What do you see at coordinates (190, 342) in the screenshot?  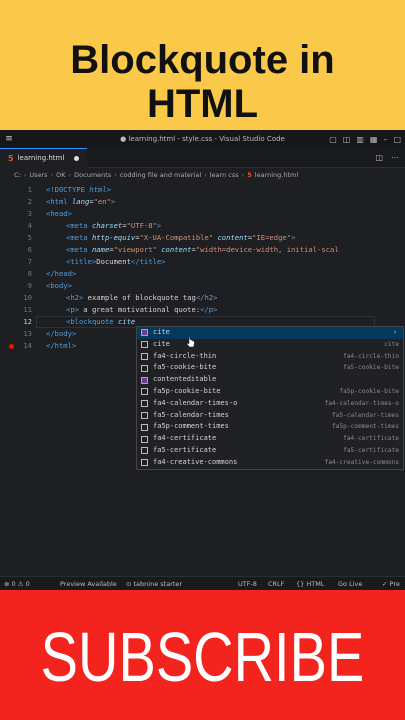 I see `mouse-pointer-icon` at bounding box center [190, 342].